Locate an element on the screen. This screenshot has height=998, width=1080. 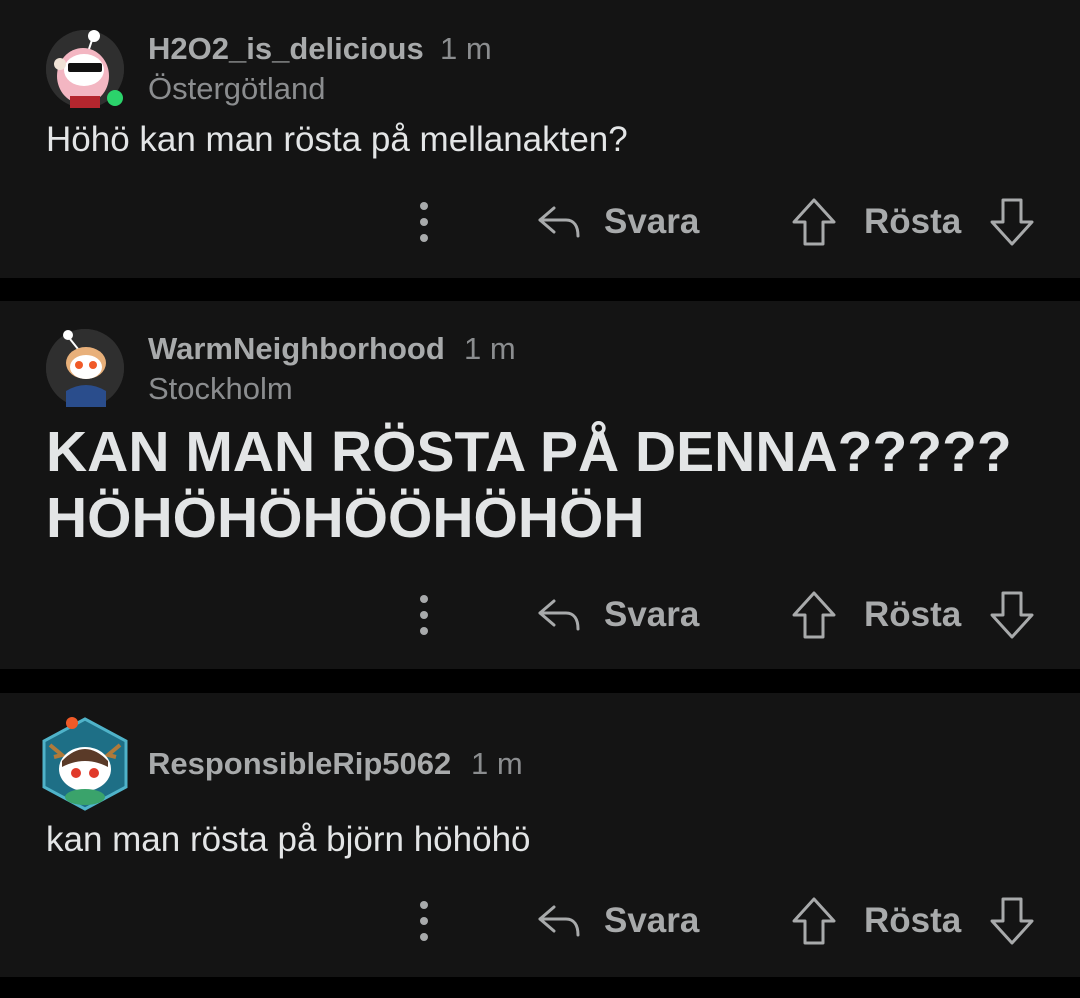
comment-body: kan man rösta på björn höhöhö is located at coordinates (288, 839).